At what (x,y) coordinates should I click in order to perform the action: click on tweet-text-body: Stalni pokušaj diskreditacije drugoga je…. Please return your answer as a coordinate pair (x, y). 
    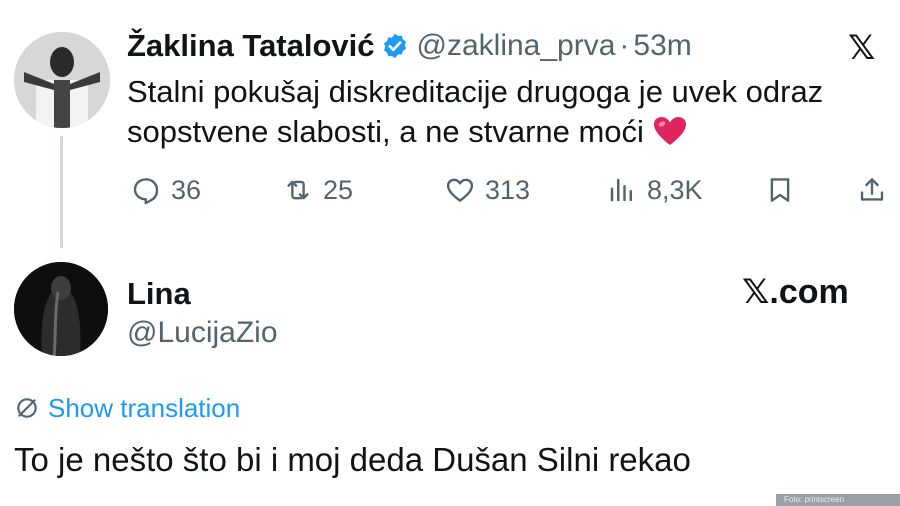
    Looking at the image, I should click on (475, 111).